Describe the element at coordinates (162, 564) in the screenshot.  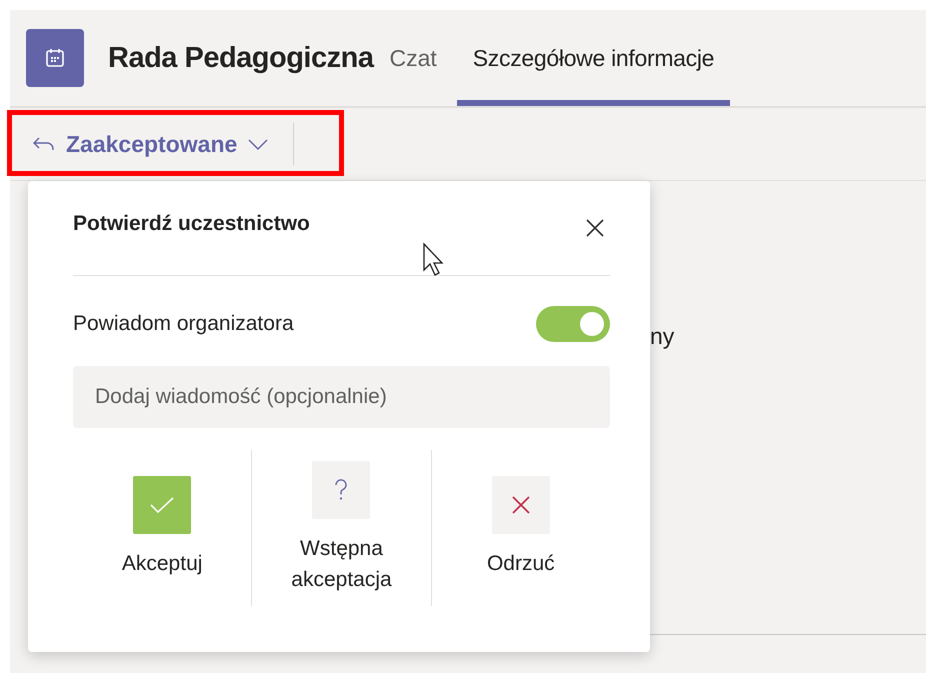
I see `option-label: Akceptuj` at that location.